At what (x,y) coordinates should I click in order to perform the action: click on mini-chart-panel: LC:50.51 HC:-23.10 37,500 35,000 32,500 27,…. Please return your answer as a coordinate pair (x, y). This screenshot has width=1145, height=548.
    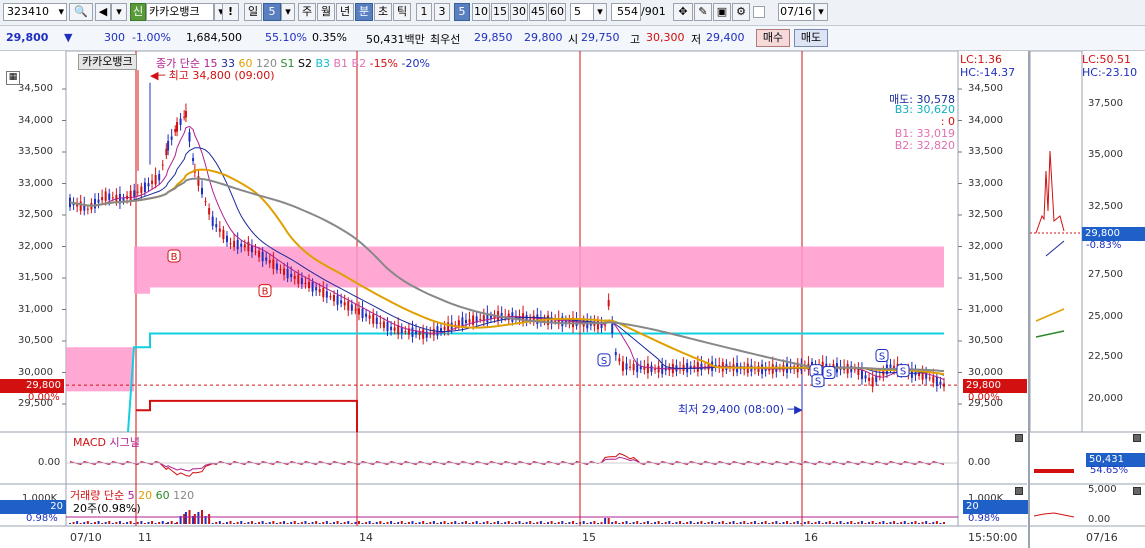
    Looking at the image, I should click on (1086, 299).